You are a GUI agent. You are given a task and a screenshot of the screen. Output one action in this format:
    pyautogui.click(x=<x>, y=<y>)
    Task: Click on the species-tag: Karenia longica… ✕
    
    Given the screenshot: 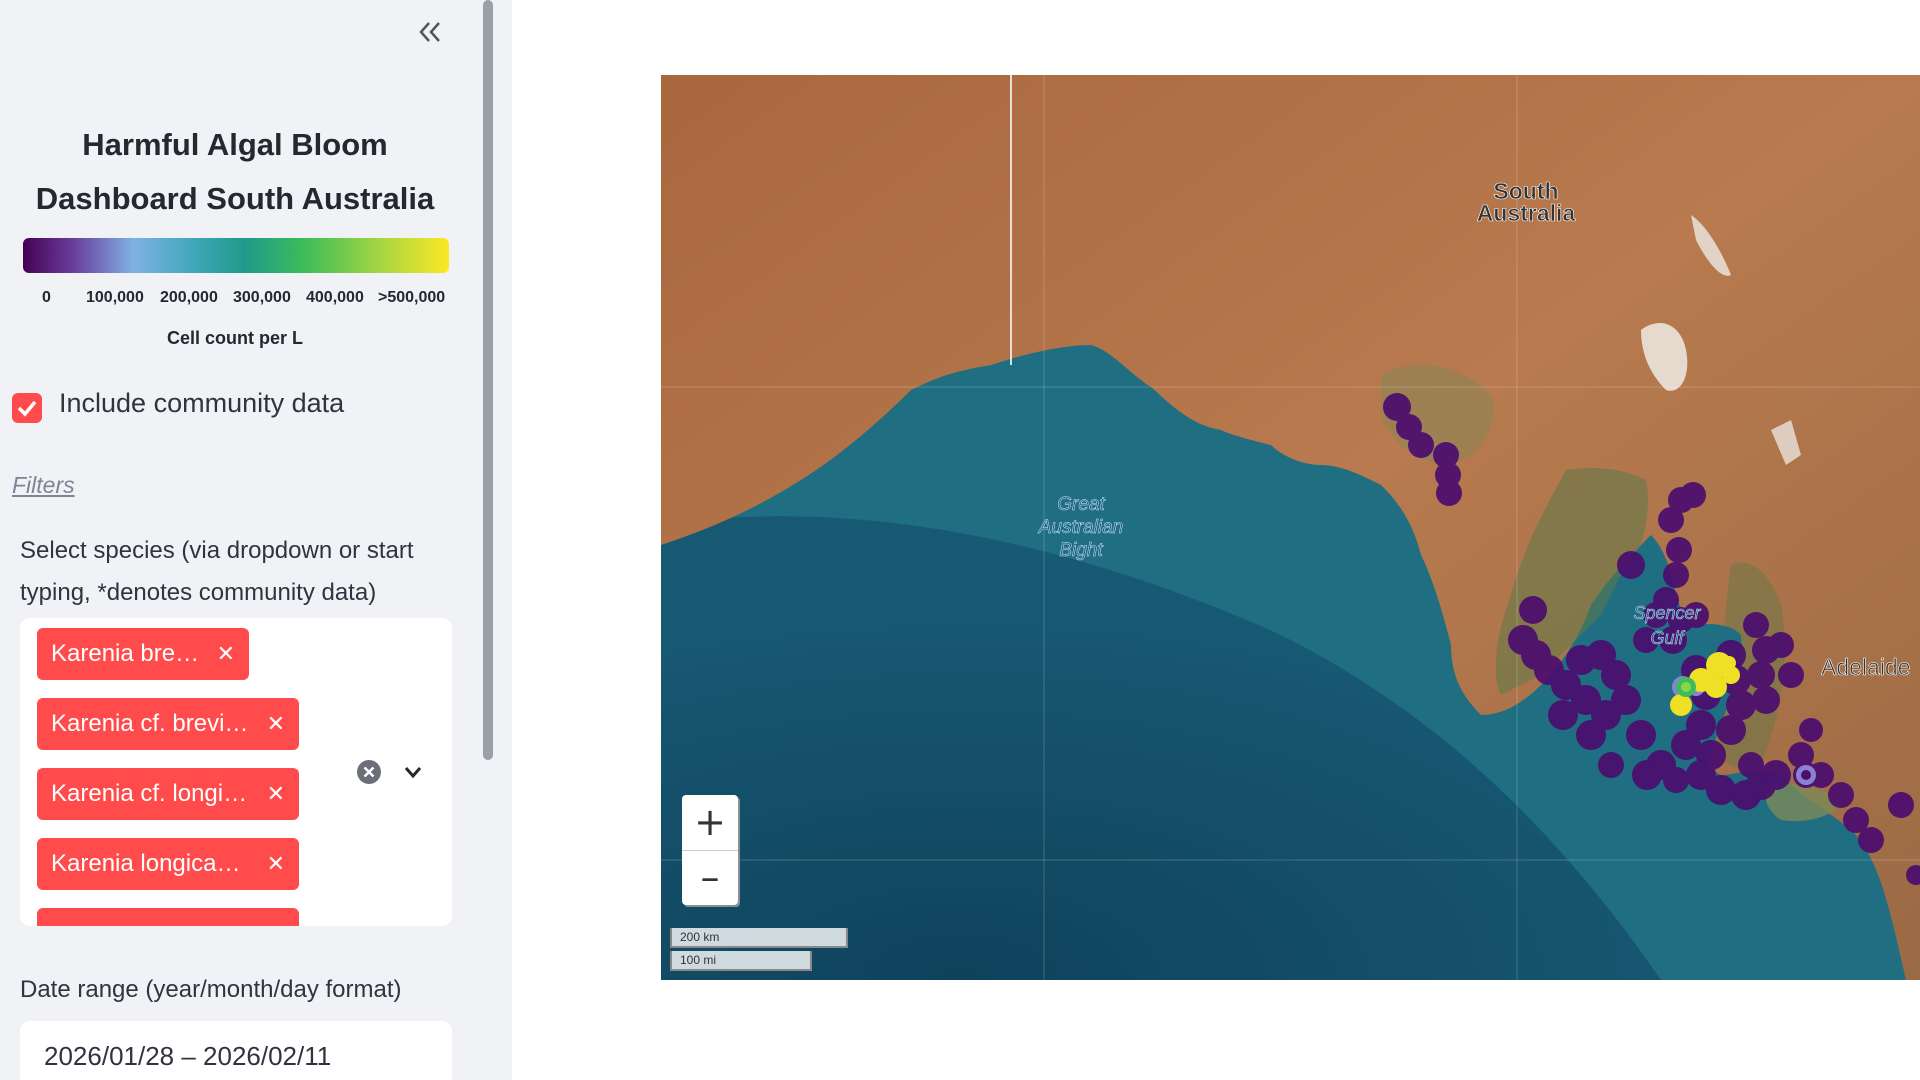 What is the action you would take?
    pyautogui.click(x=168, y=864)
    